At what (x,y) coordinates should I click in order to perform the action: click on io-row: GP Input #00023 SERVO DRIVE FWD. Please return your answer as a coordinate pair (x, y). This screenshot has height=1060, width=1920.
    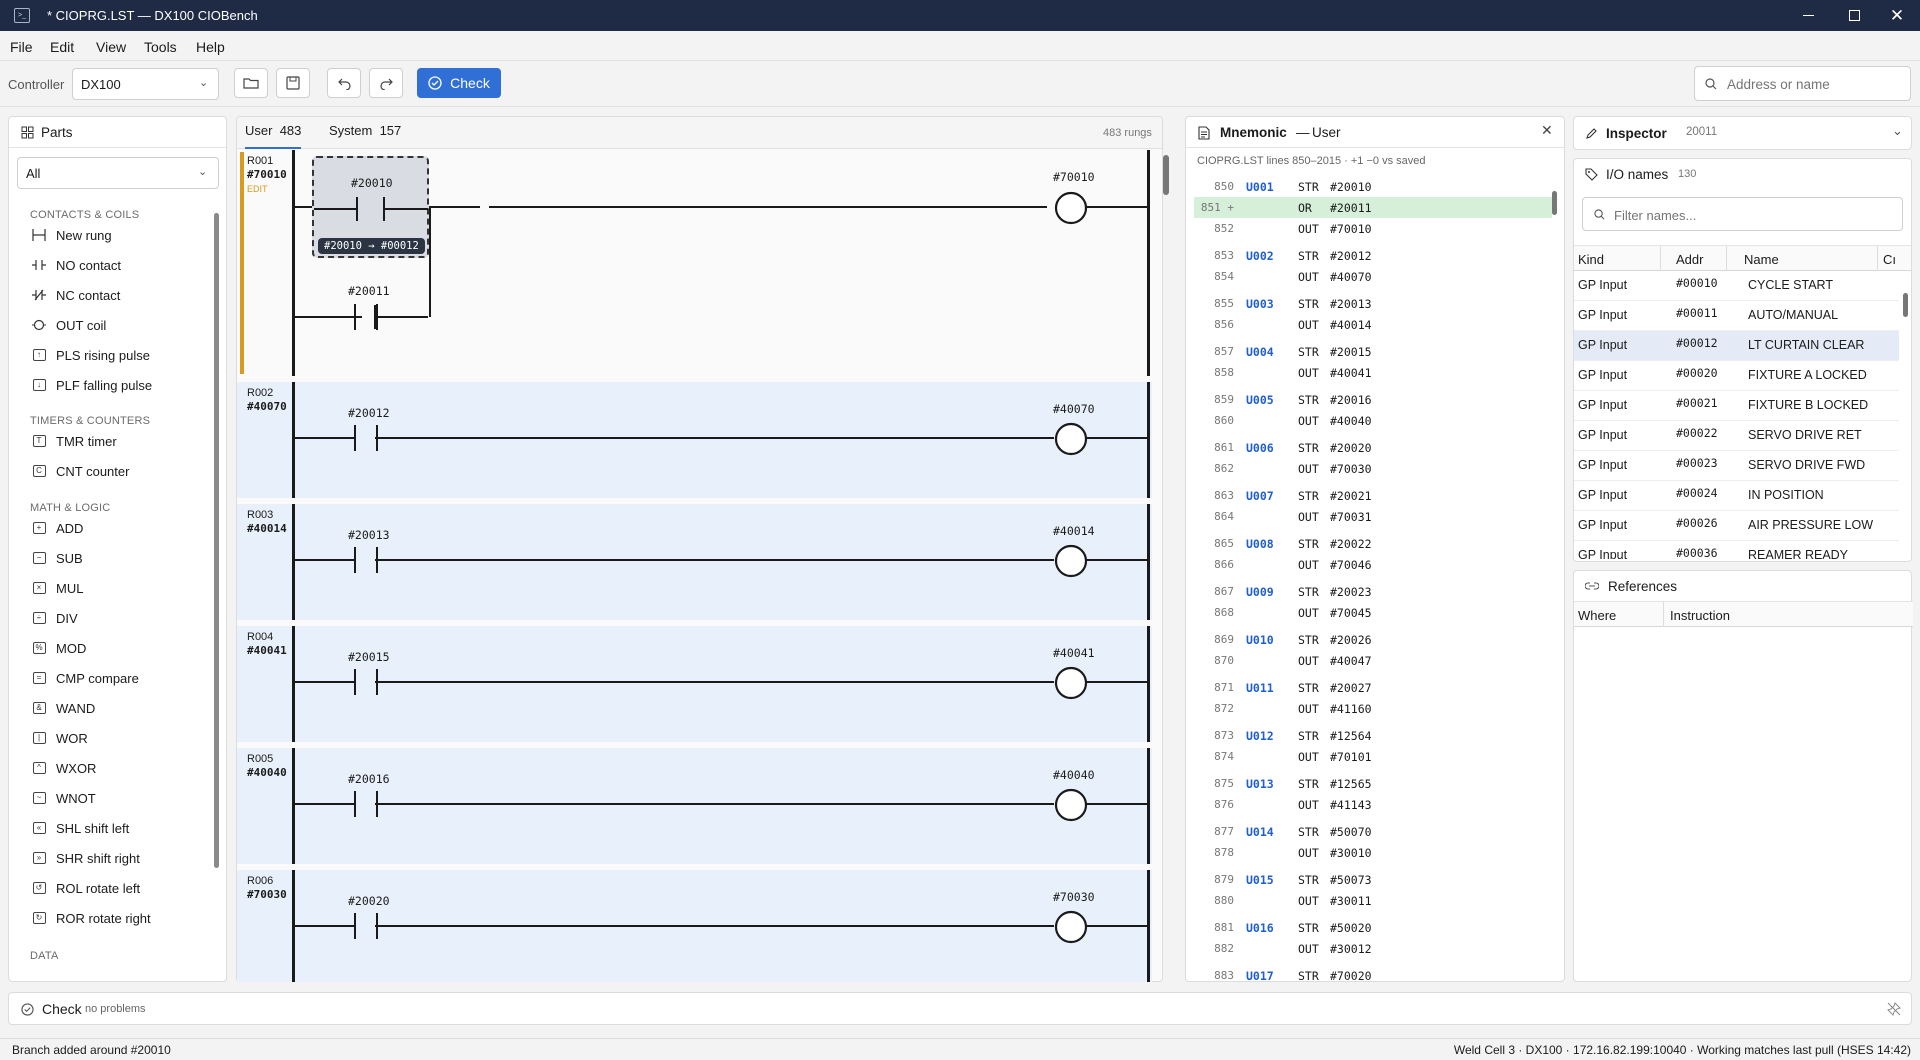
    Looking at the image, I should click on (1736, 466).